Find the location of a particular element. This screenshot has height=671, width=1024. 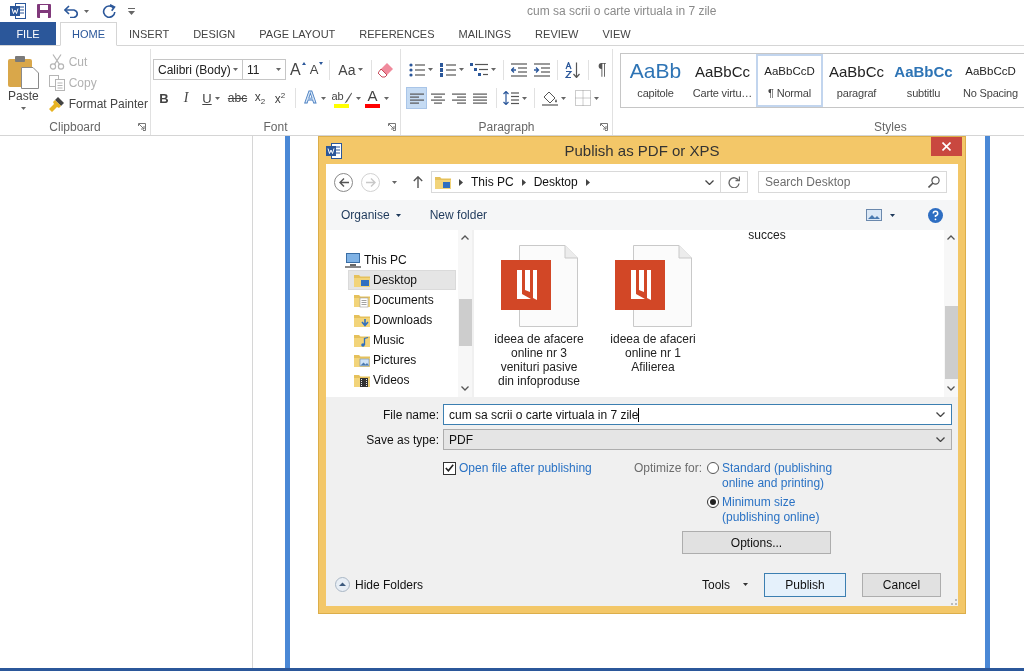

redo-icon is located at coordinates (109, 11).